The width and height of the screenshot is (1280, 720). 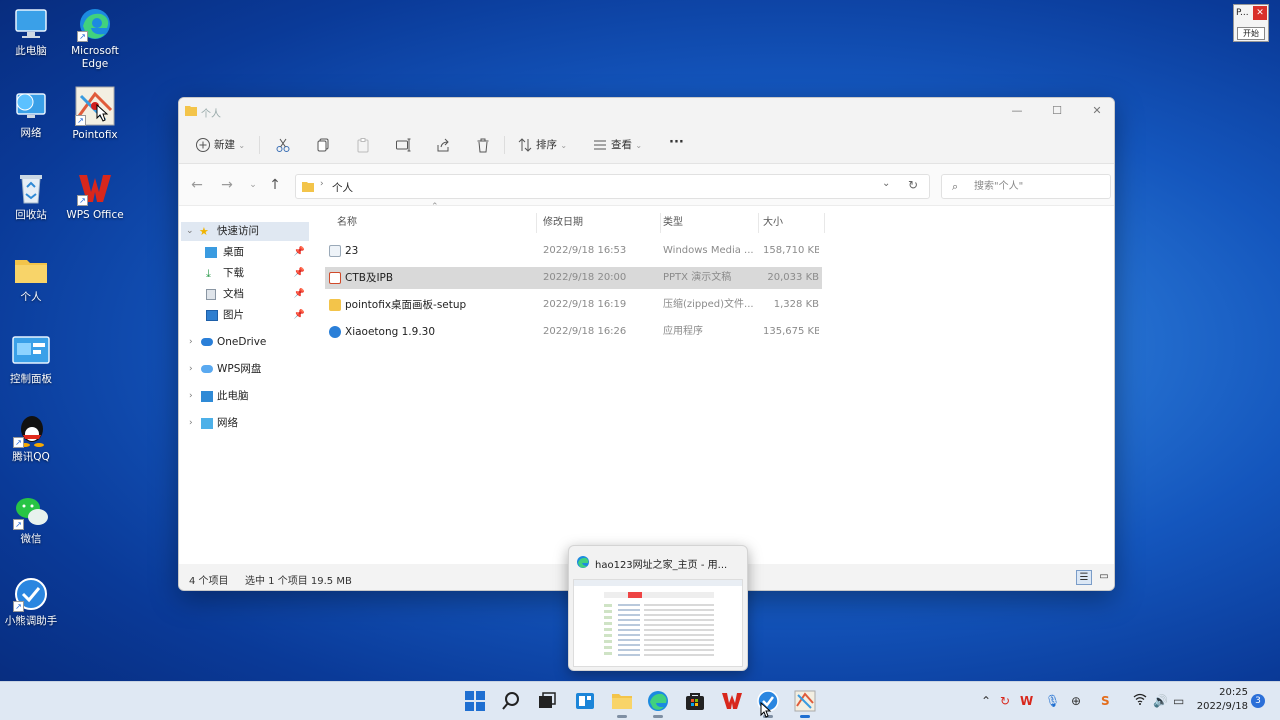 I want to click on rename-icon, so click(x=403, y=145).